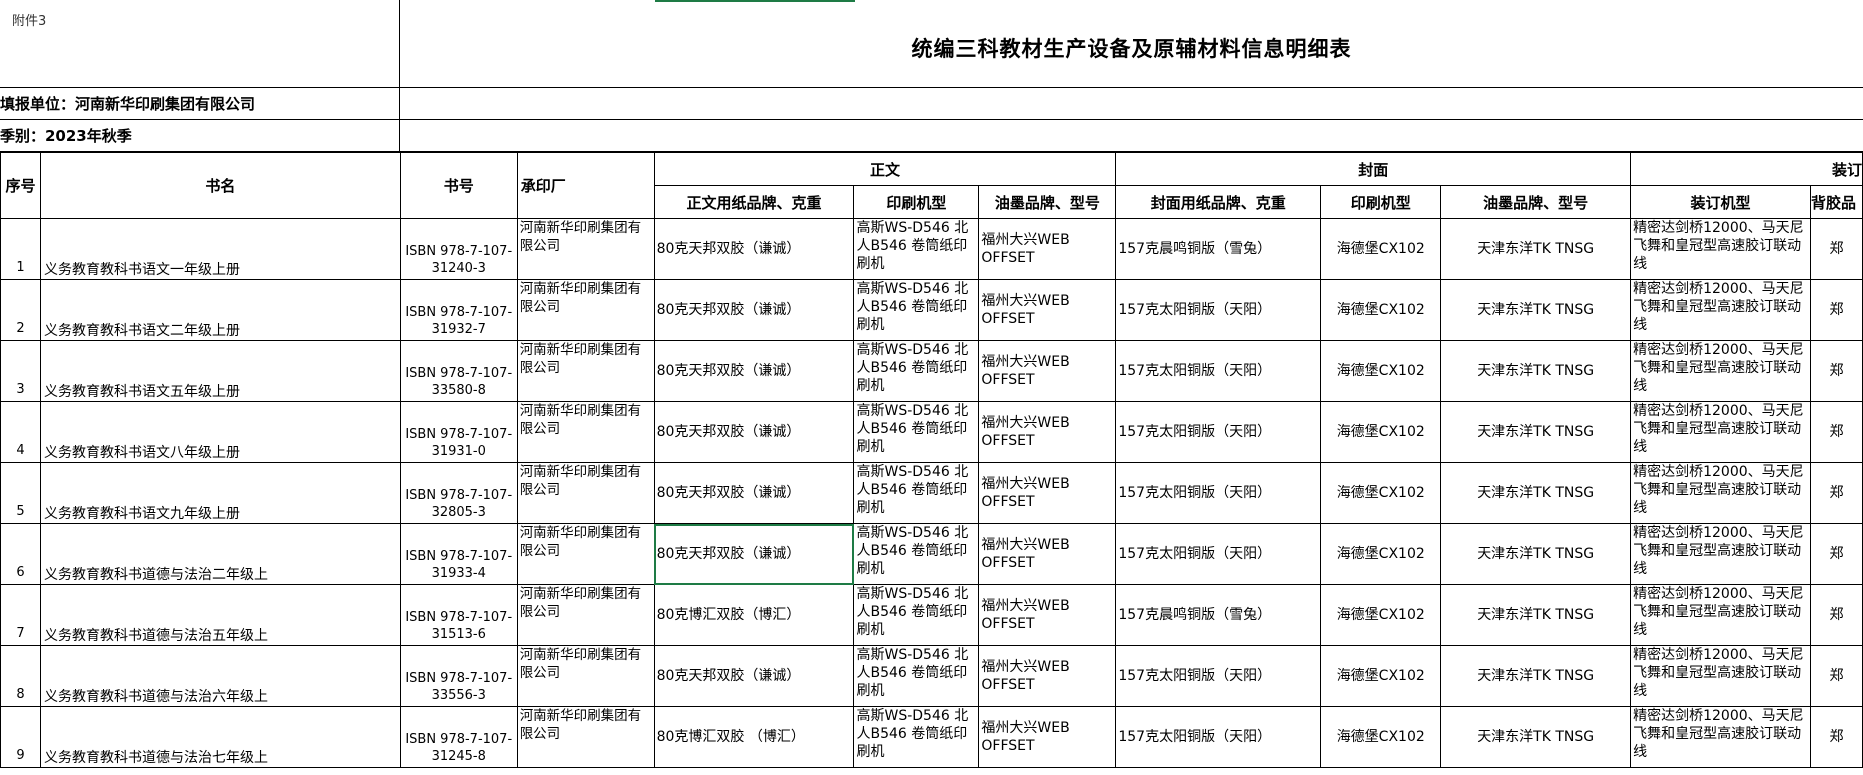 The width and height of the screenshot is (1863, 775). I want to click on cell-book-name: 义务教育教科书语文五年级上册, so click(220, 371).